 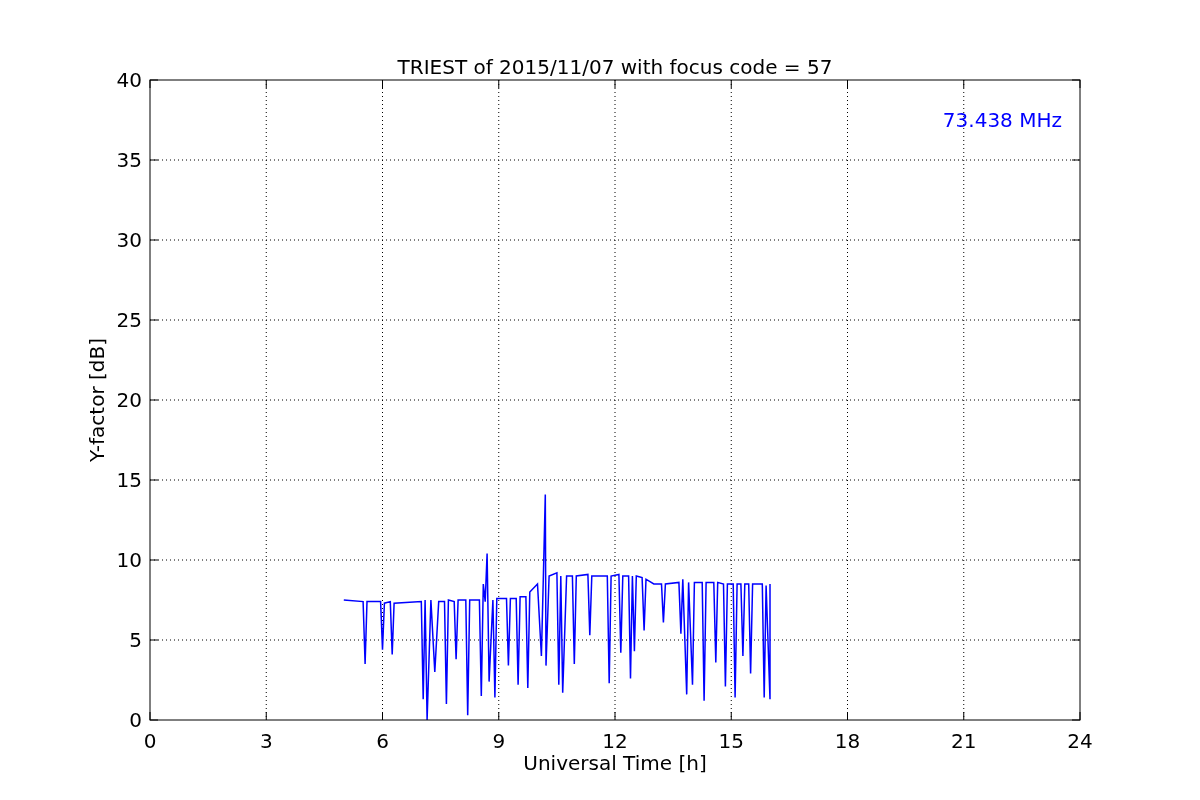 What do you see at coordinates (847, 741) in the screenshot?
I see `tick-label: 18` at bounding box center [847, 741].